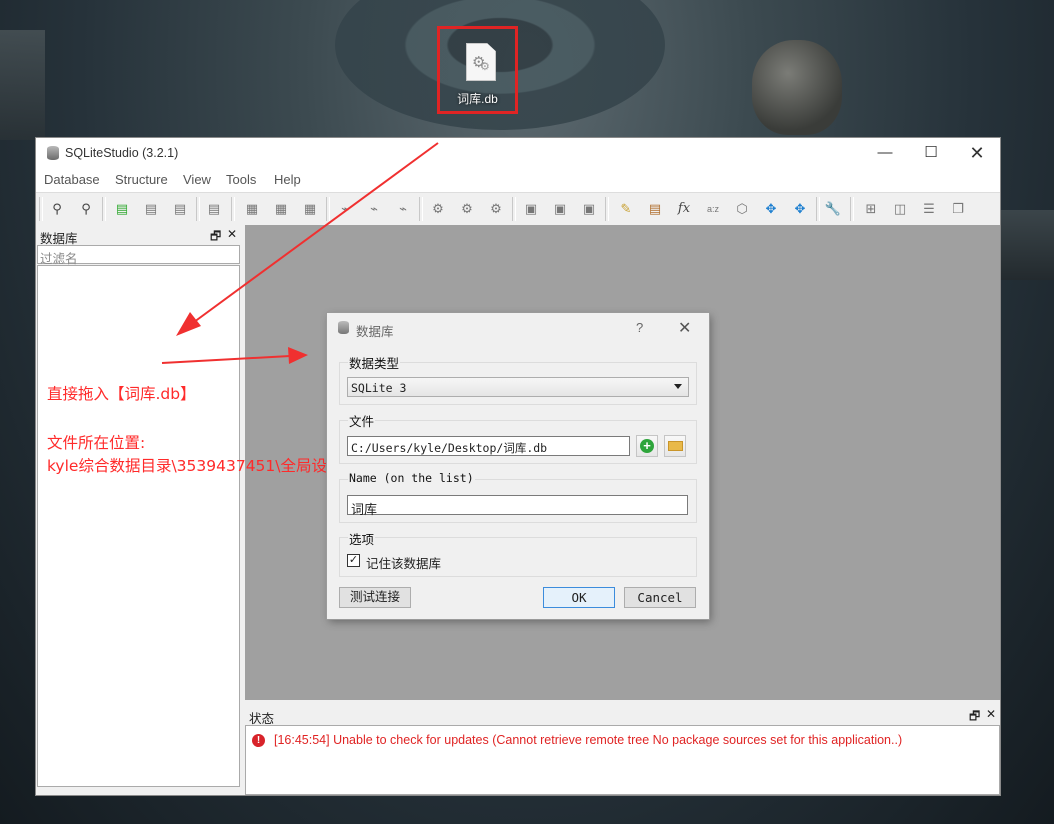  I want to click on delete-index-icon: ⌁, so click(403, 209).